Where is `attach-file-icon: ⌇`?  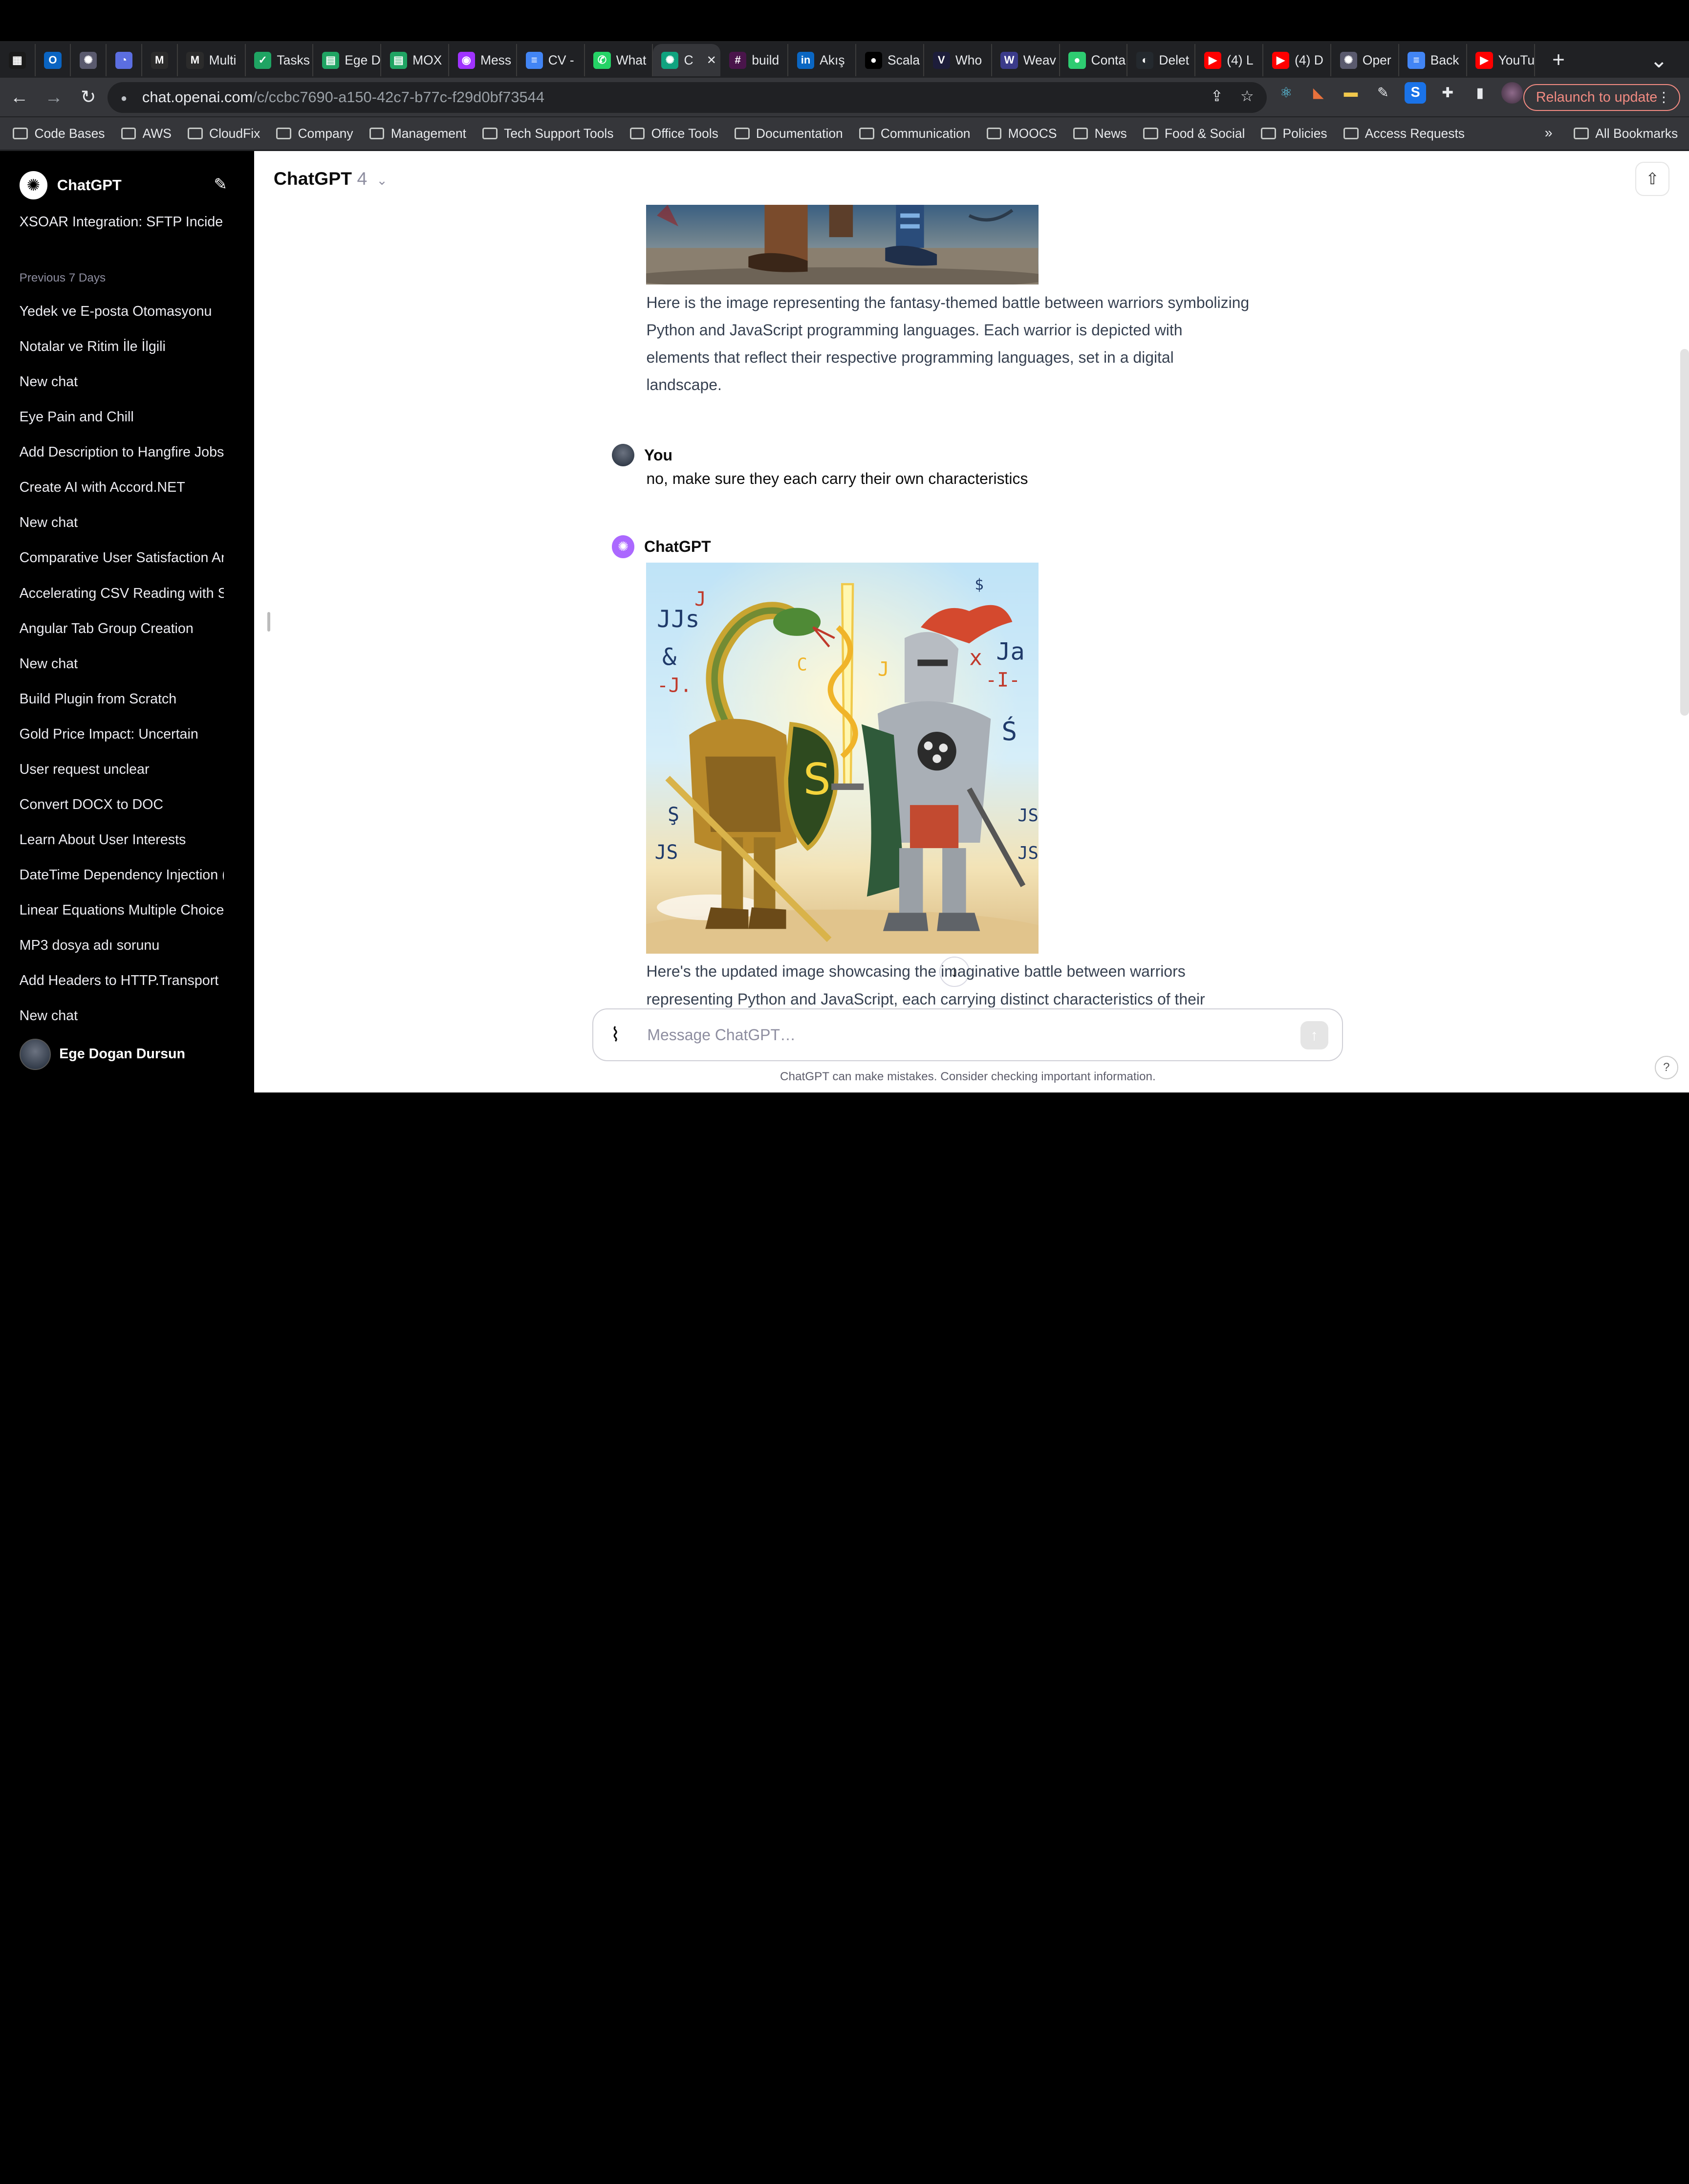 attach-file-icon: ⌇ is located at coordinates (621, 1035).